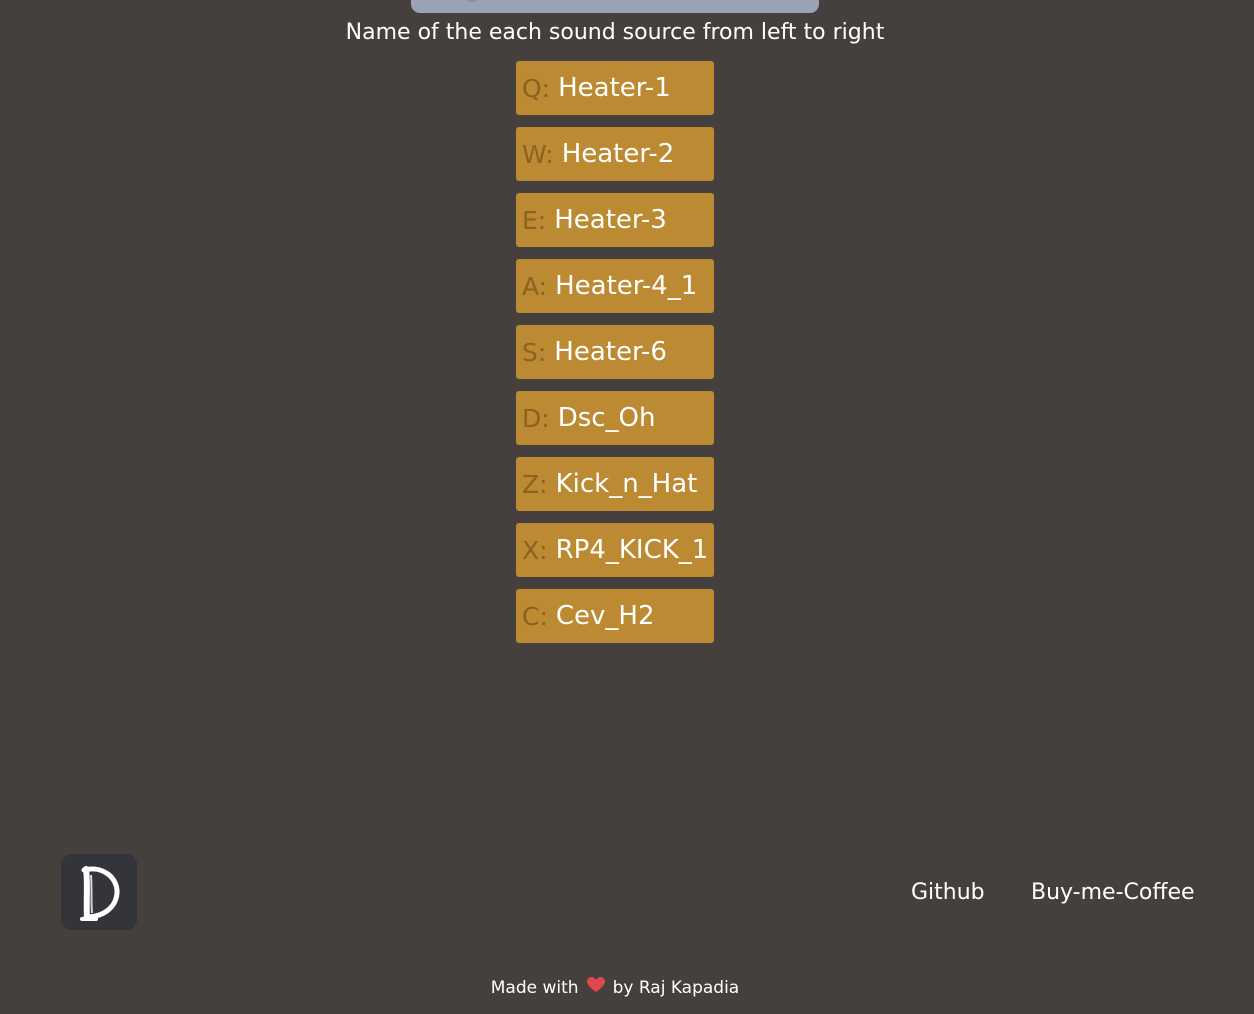 This screenshot has height=1014, width=1254. Describe the element at coordinates (618, 154) in the screenshot. I see `pad-sound-name: Heater-2` at that location.